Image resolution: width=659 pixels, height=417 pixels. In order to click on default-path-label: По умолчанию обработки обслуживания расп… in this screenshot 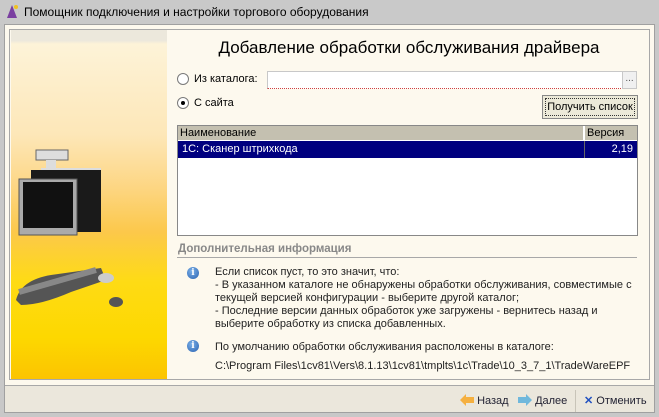, I will do `click(384, 347)`.